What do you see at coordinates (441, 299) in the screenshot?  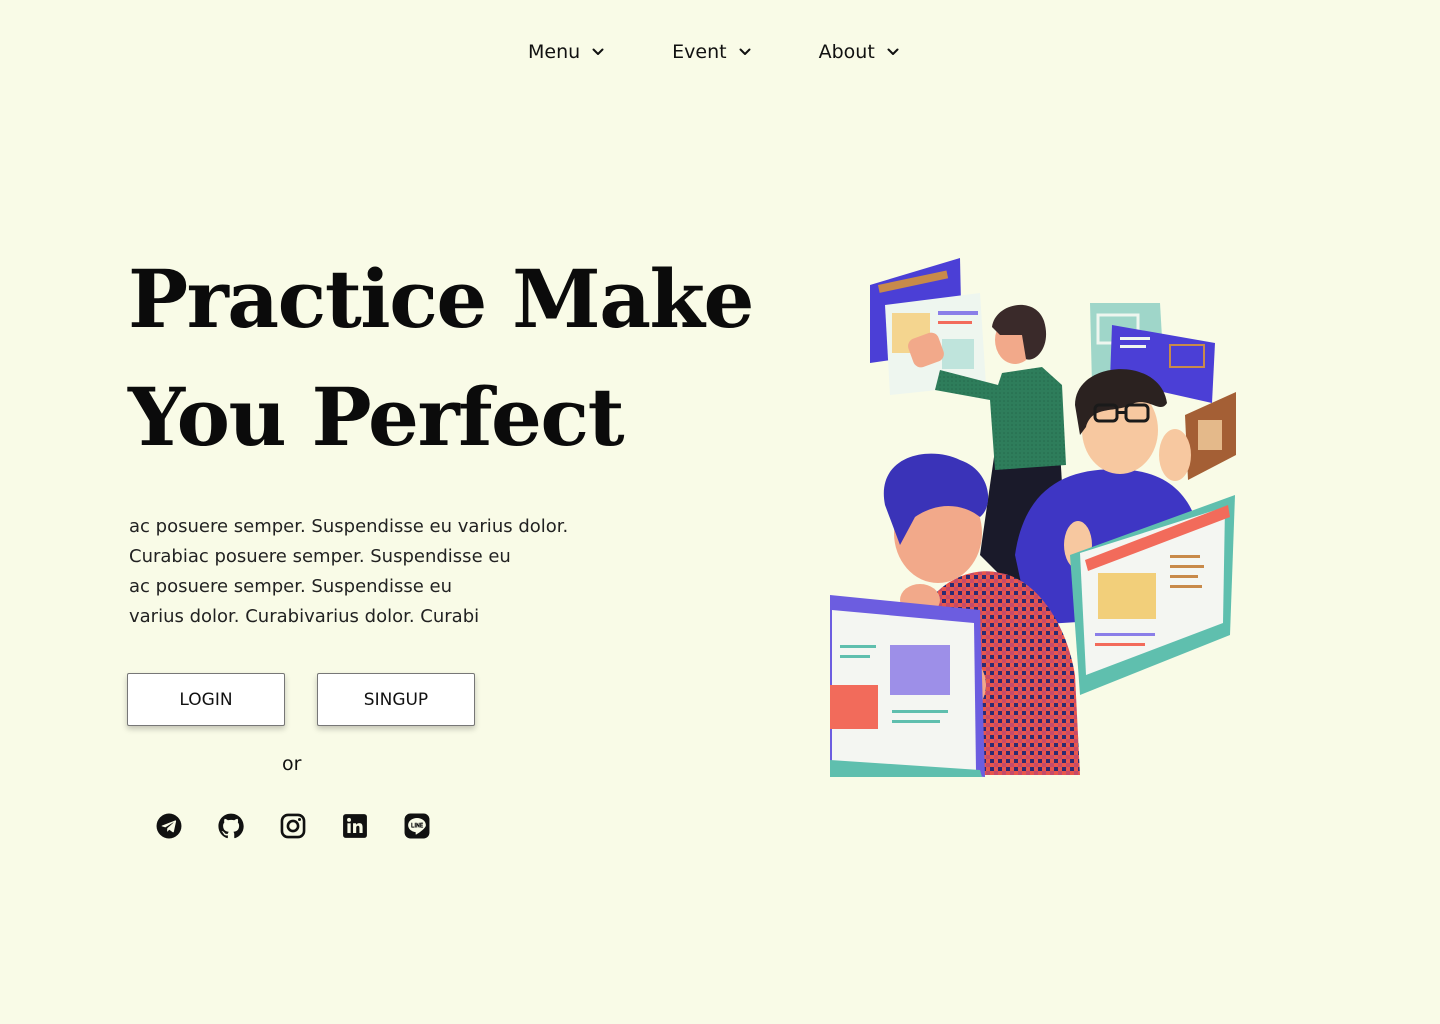 I see `hero-title-line: Practice Make` at bounding box center [441, 299].